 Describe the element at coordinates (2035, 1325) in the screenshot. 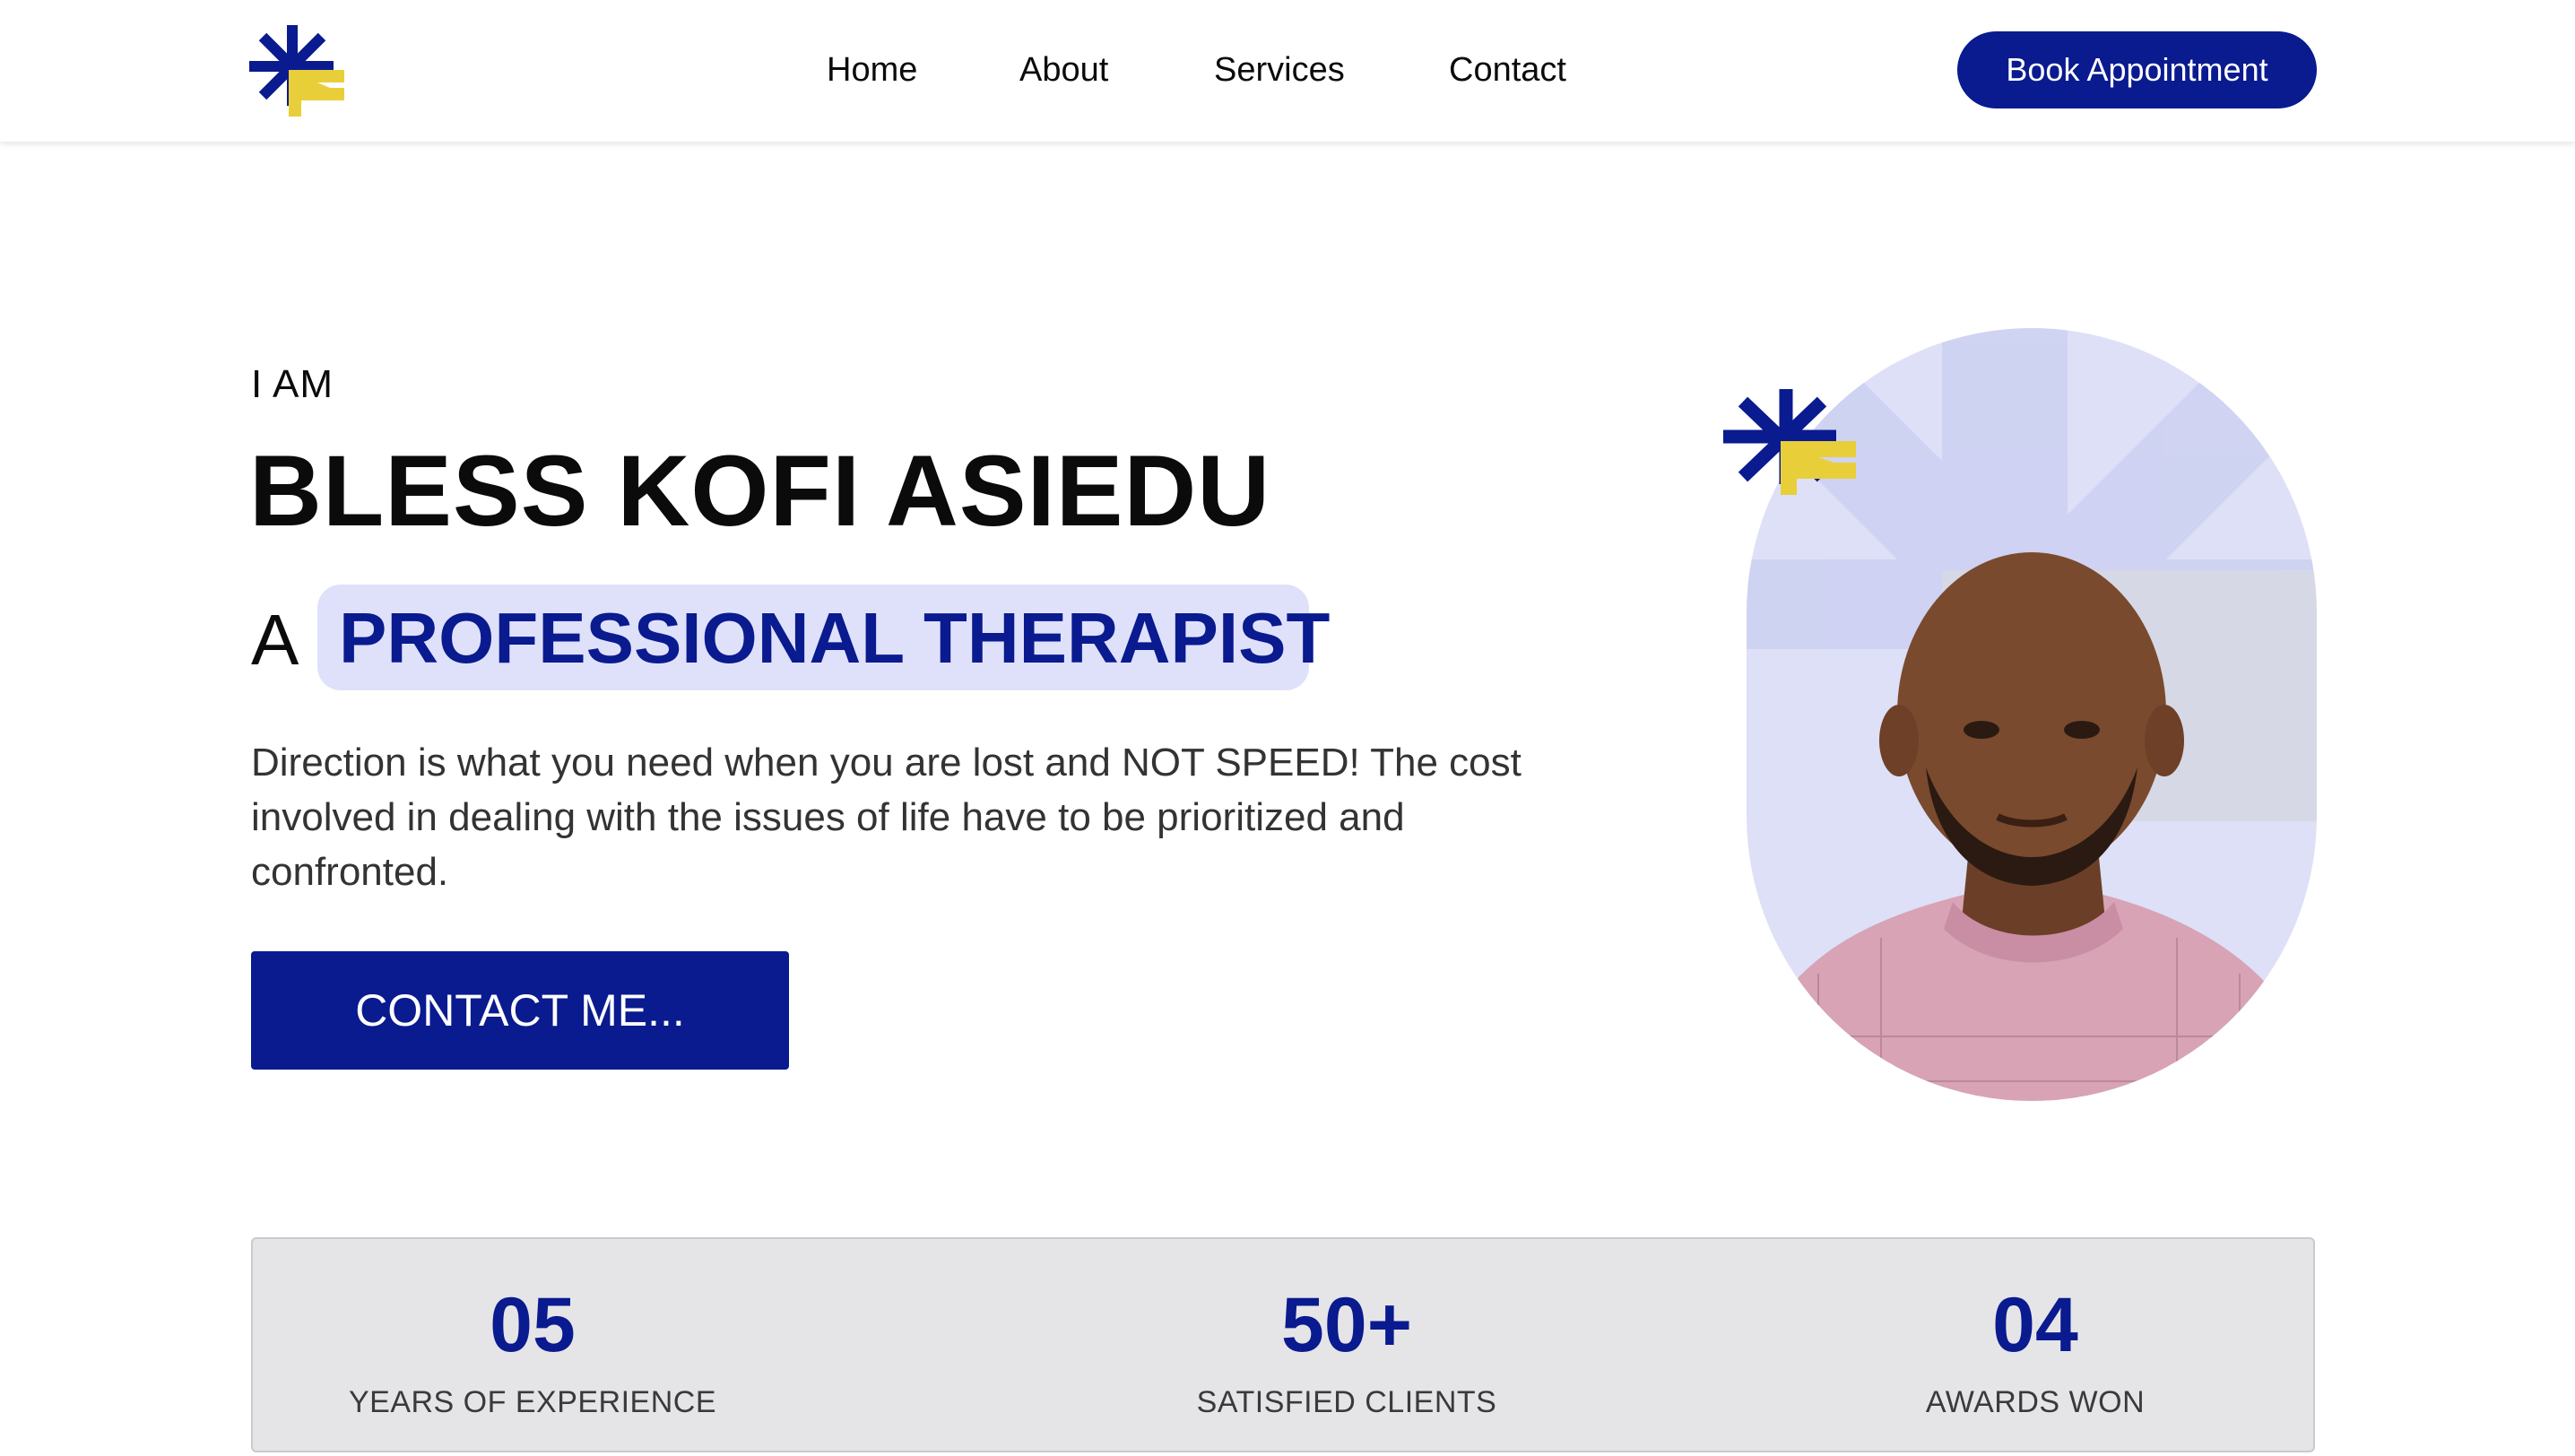

I see `stat-value: 04` at that location.